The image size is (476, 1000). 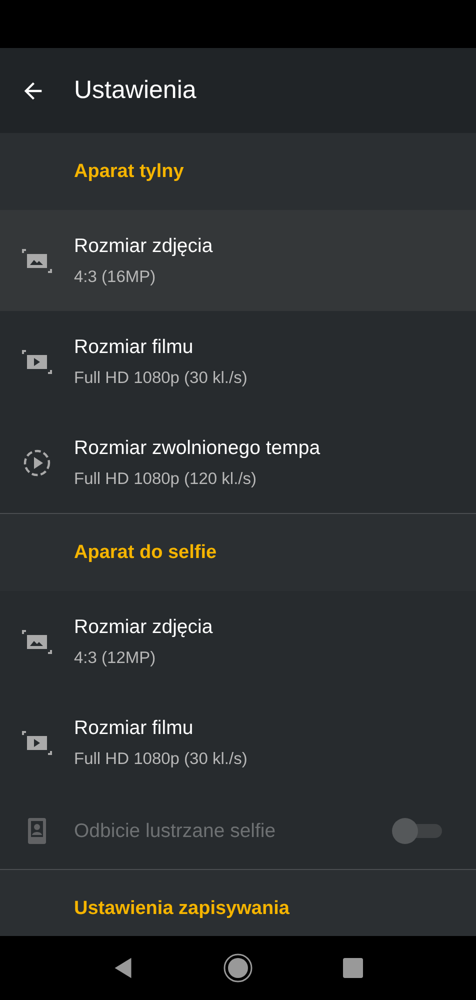 What do you see at coordinates (115, 277) in the screenshot?
I see `setting-value: 4:3 (16MP)` at bounding box center [115, 277].